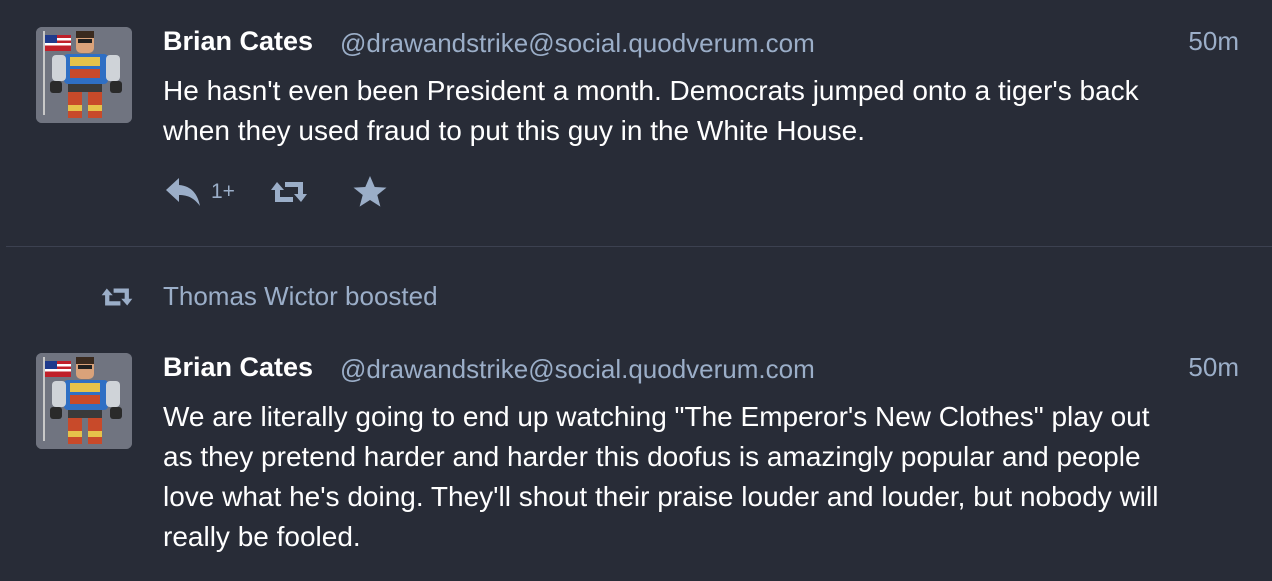 The height and width of the screenshot is (581, 1272). I want to click on reply-button: 1+, so click(199, 192).